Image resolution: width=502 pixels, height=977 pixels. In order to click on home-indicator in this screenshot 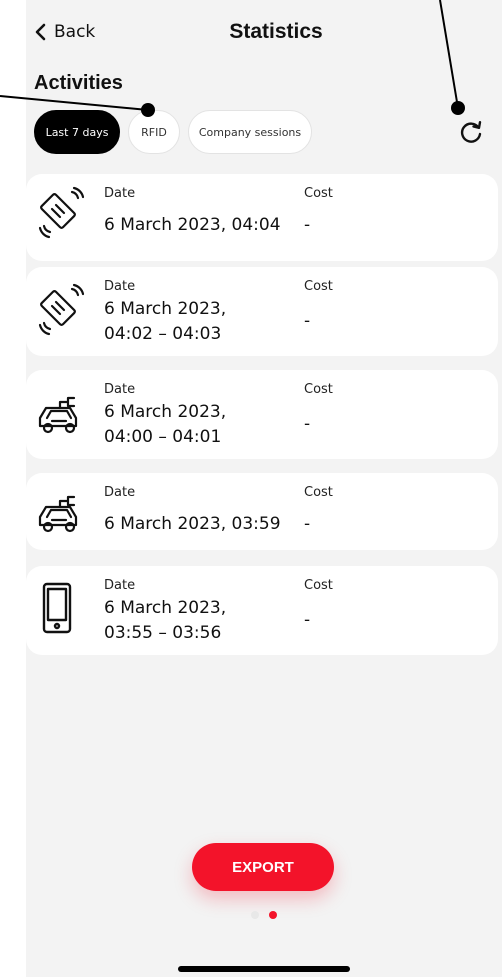, I will do `click(264, 969)`.